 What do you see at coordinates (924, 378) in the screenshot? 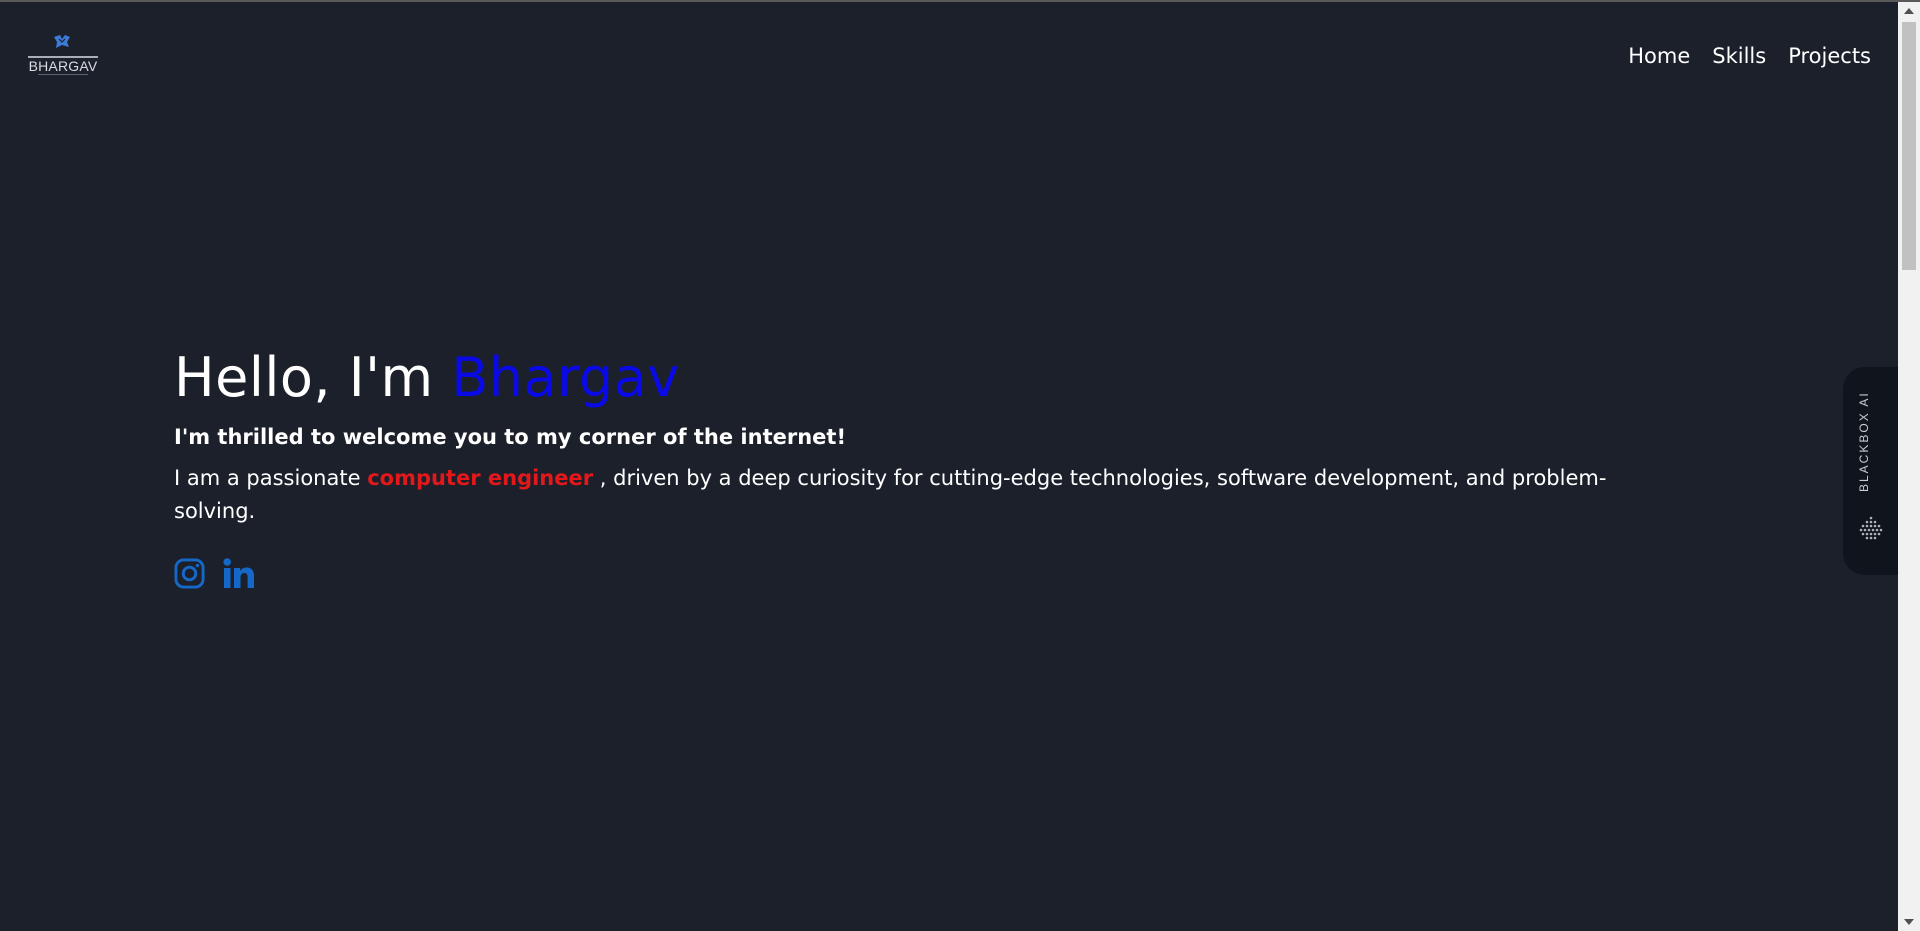
I see `hero-heading: Hello, I'm Bhargav` at bounding box center [924, 378].